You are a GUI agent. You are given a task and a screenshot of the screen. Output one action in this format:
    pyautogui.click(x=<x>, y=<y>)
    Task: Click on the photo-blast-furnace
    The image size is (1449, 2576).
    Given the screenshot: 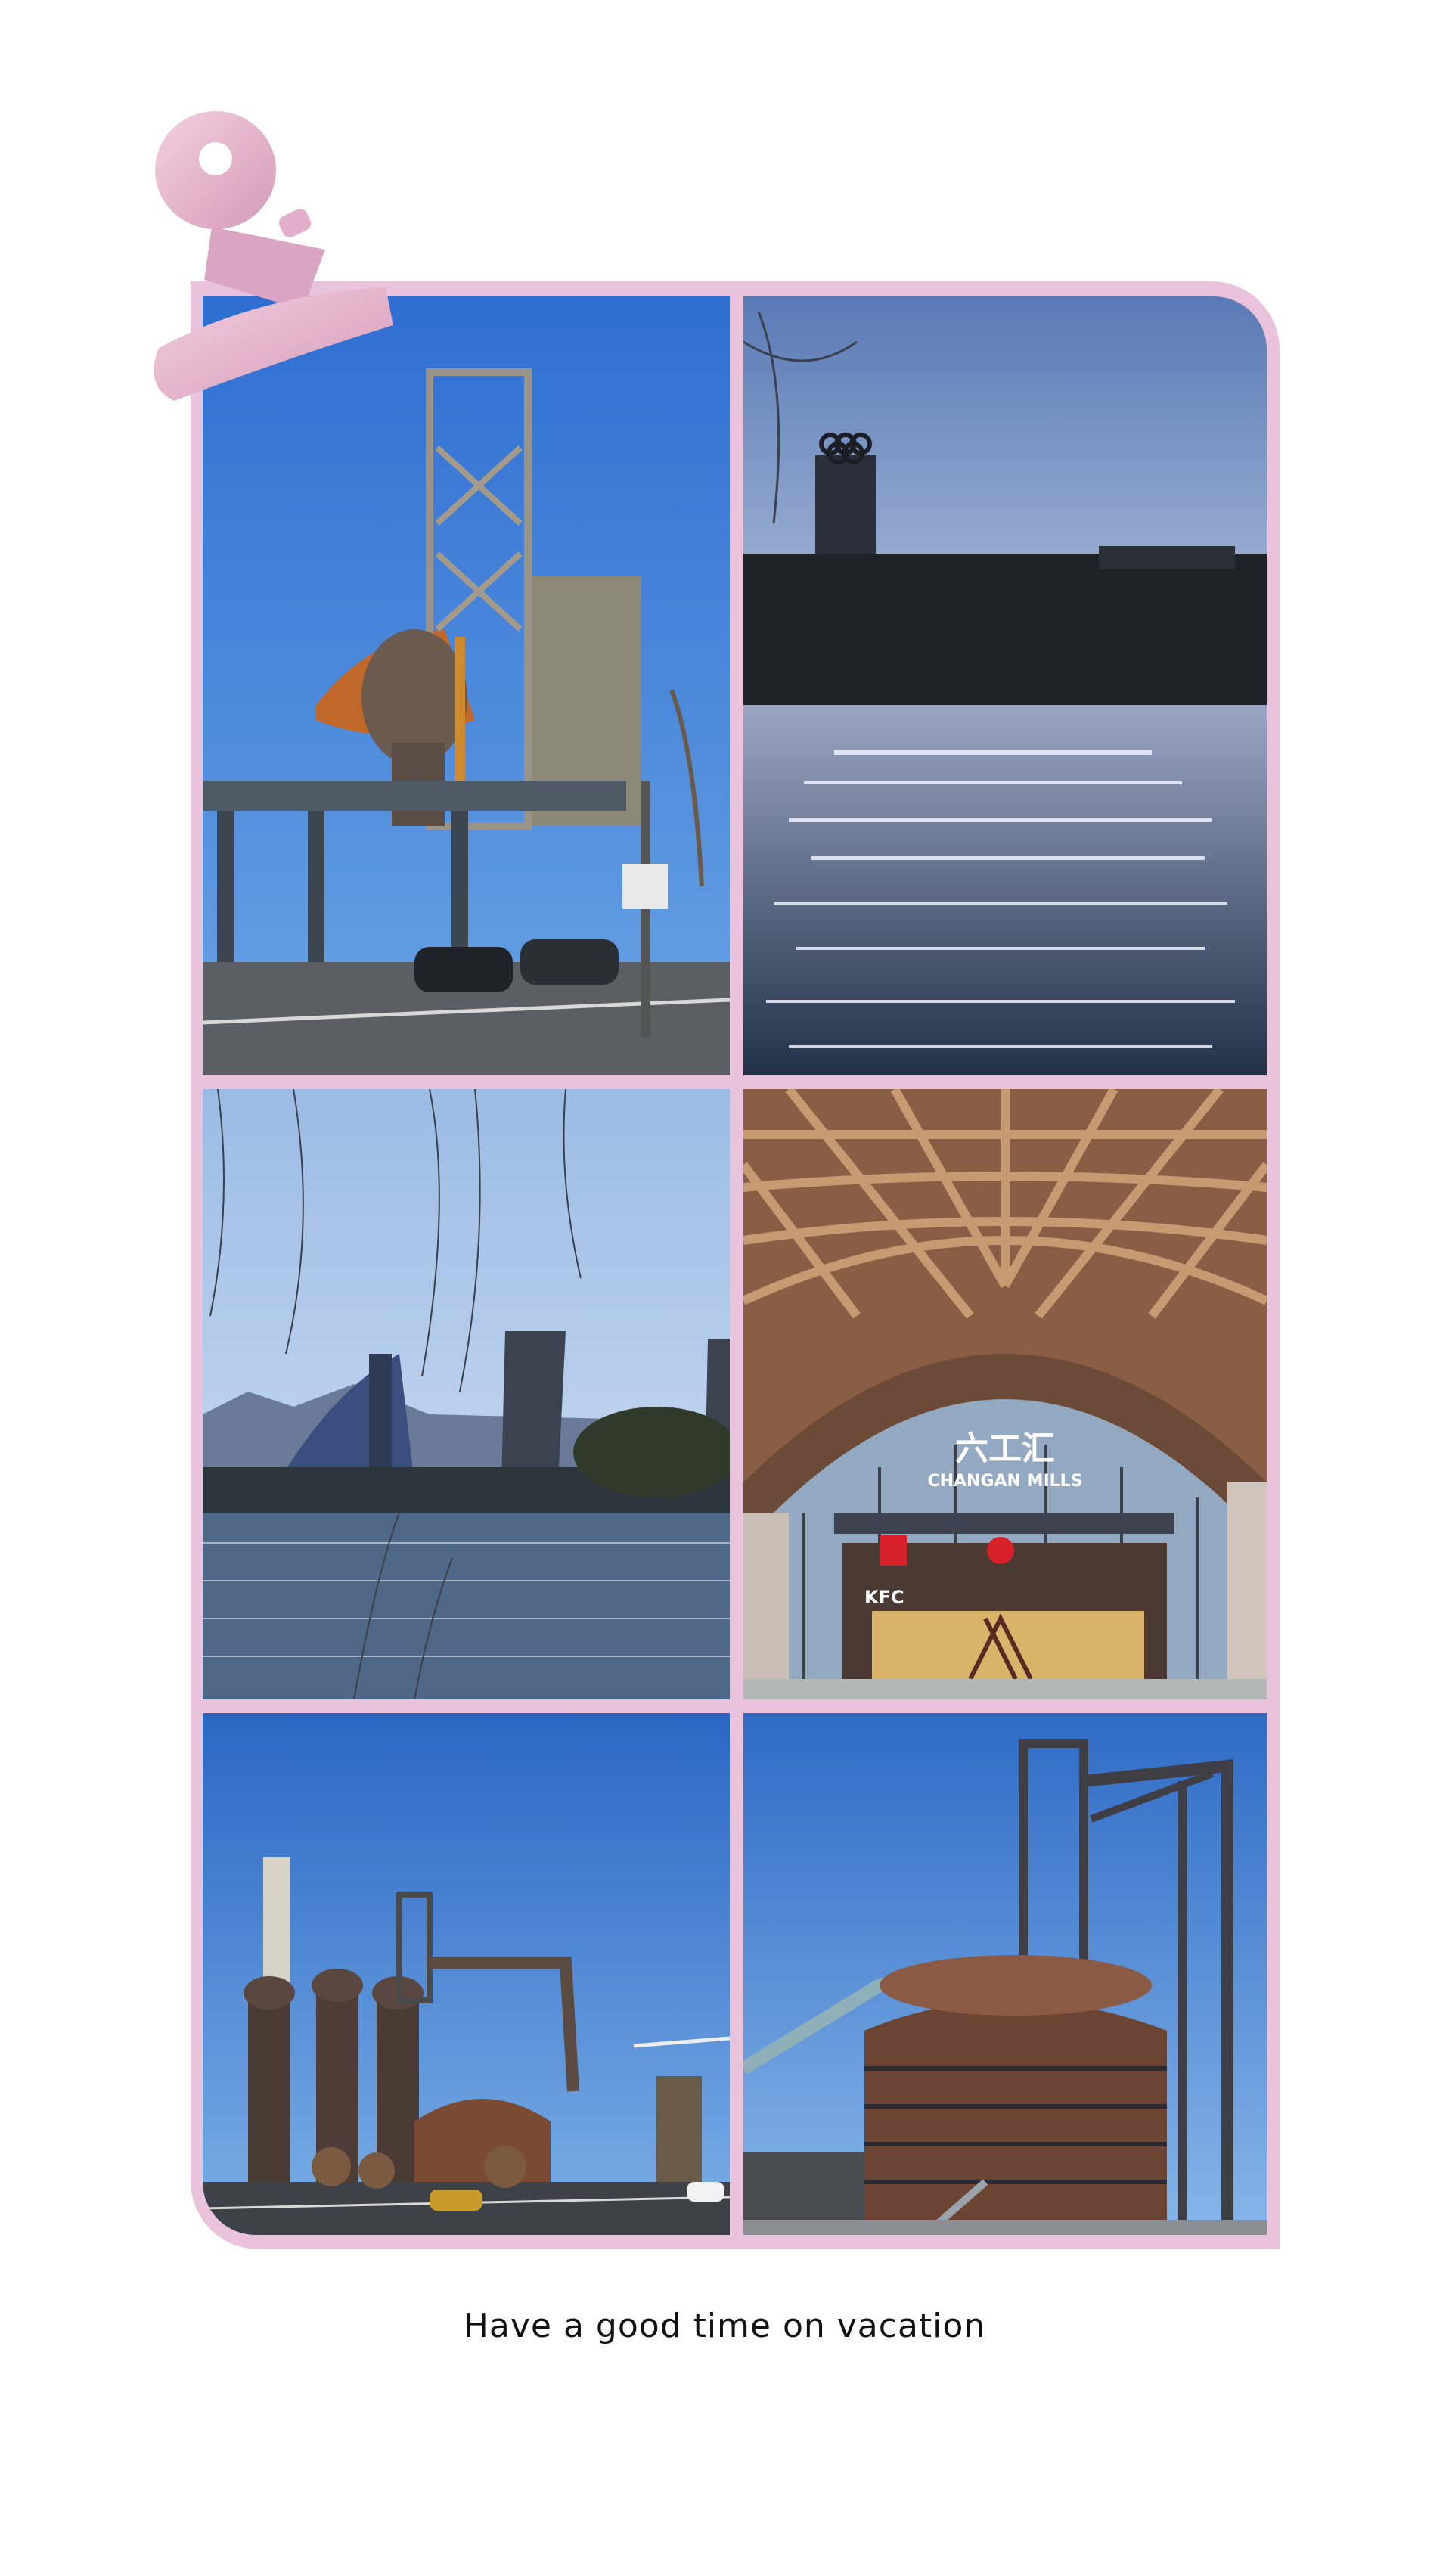 What is the action you would take?
    pyautogui.click(x=466, y=685)
    